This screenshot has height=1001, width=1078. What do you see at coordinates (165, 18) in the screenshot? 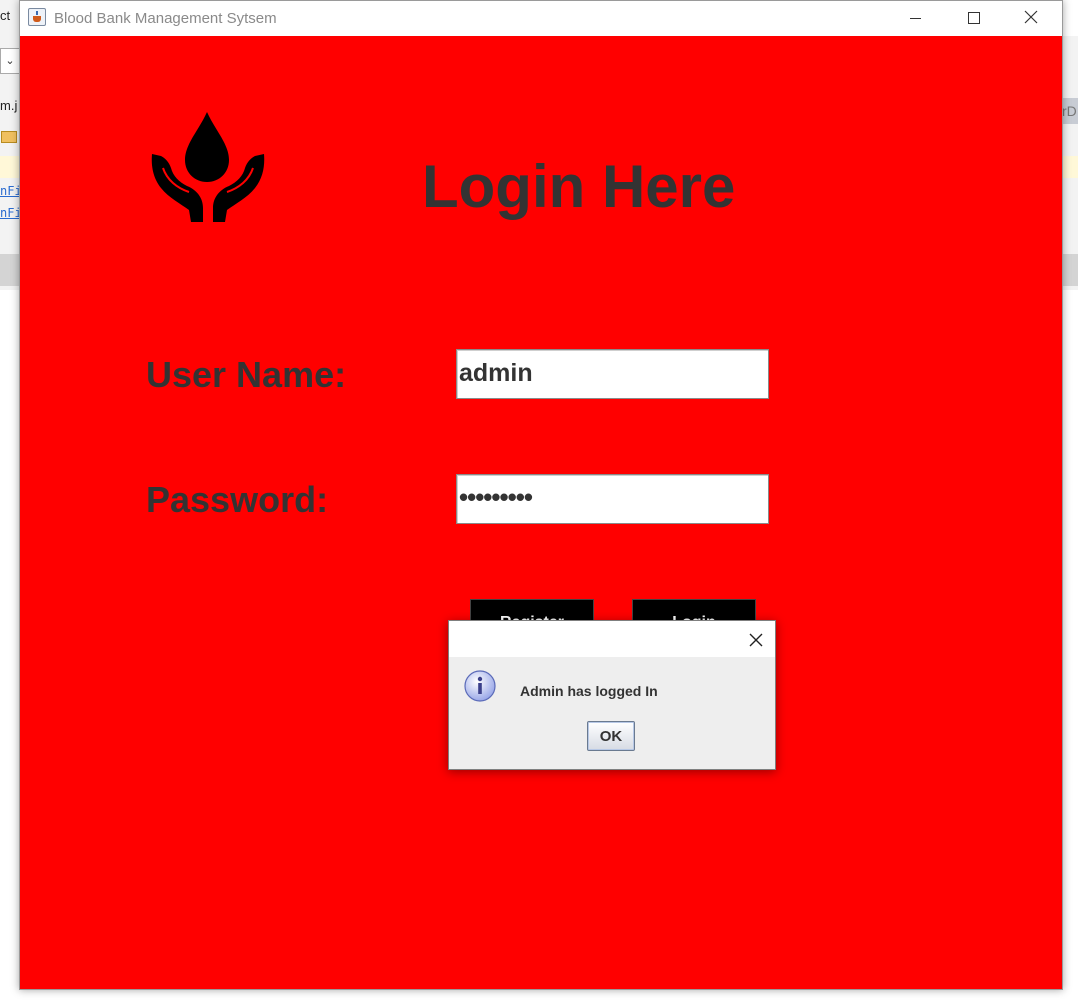
I see `window-title: Blood Bank Management Sytsem` at bounding box center [165, 18].